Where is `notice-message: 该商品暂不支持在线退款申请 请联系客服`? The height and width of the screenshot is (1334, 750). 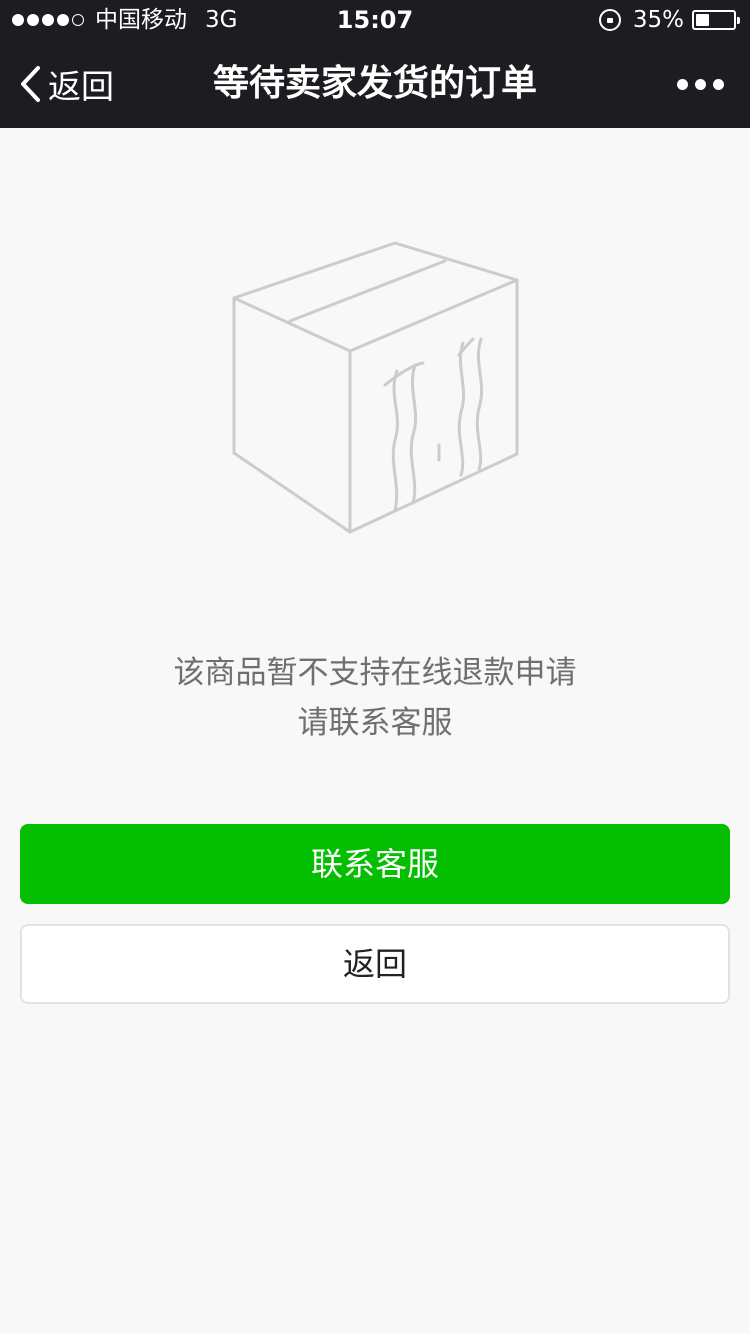
notice-message: 该商品暂不支持在线退款申请 请联系客服 is located at coordinates (375, 698).